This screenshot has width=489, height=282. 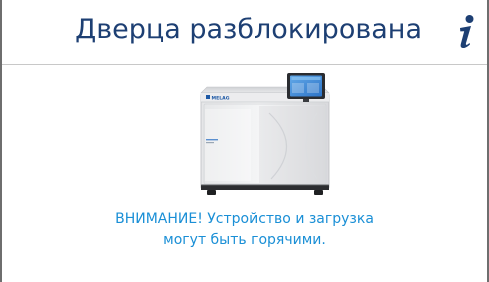 I want to click on info-icon, so click(x=467, y=32).